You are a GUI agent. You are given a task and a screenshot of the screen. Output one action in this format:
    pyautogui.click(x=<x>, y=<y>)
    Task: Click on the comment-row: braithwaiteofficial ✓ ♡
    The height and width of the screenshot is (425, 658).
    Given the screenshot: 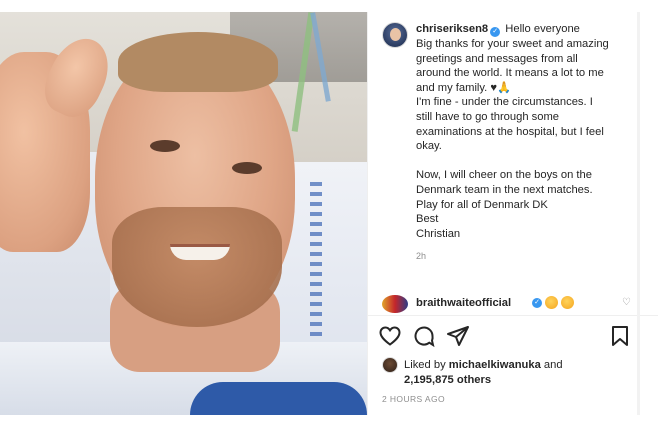 What is the action you would take?
    pyautogui.click(x=517, y=305)
    